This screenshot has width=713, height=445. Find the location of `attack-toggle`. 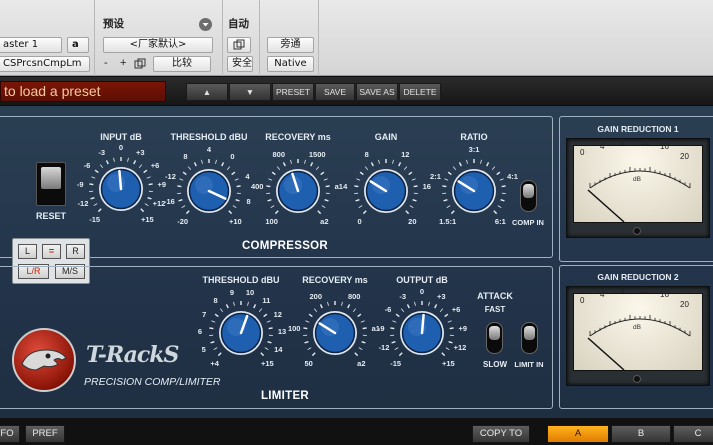

attack-toggle is located at coordinates (494, 338).